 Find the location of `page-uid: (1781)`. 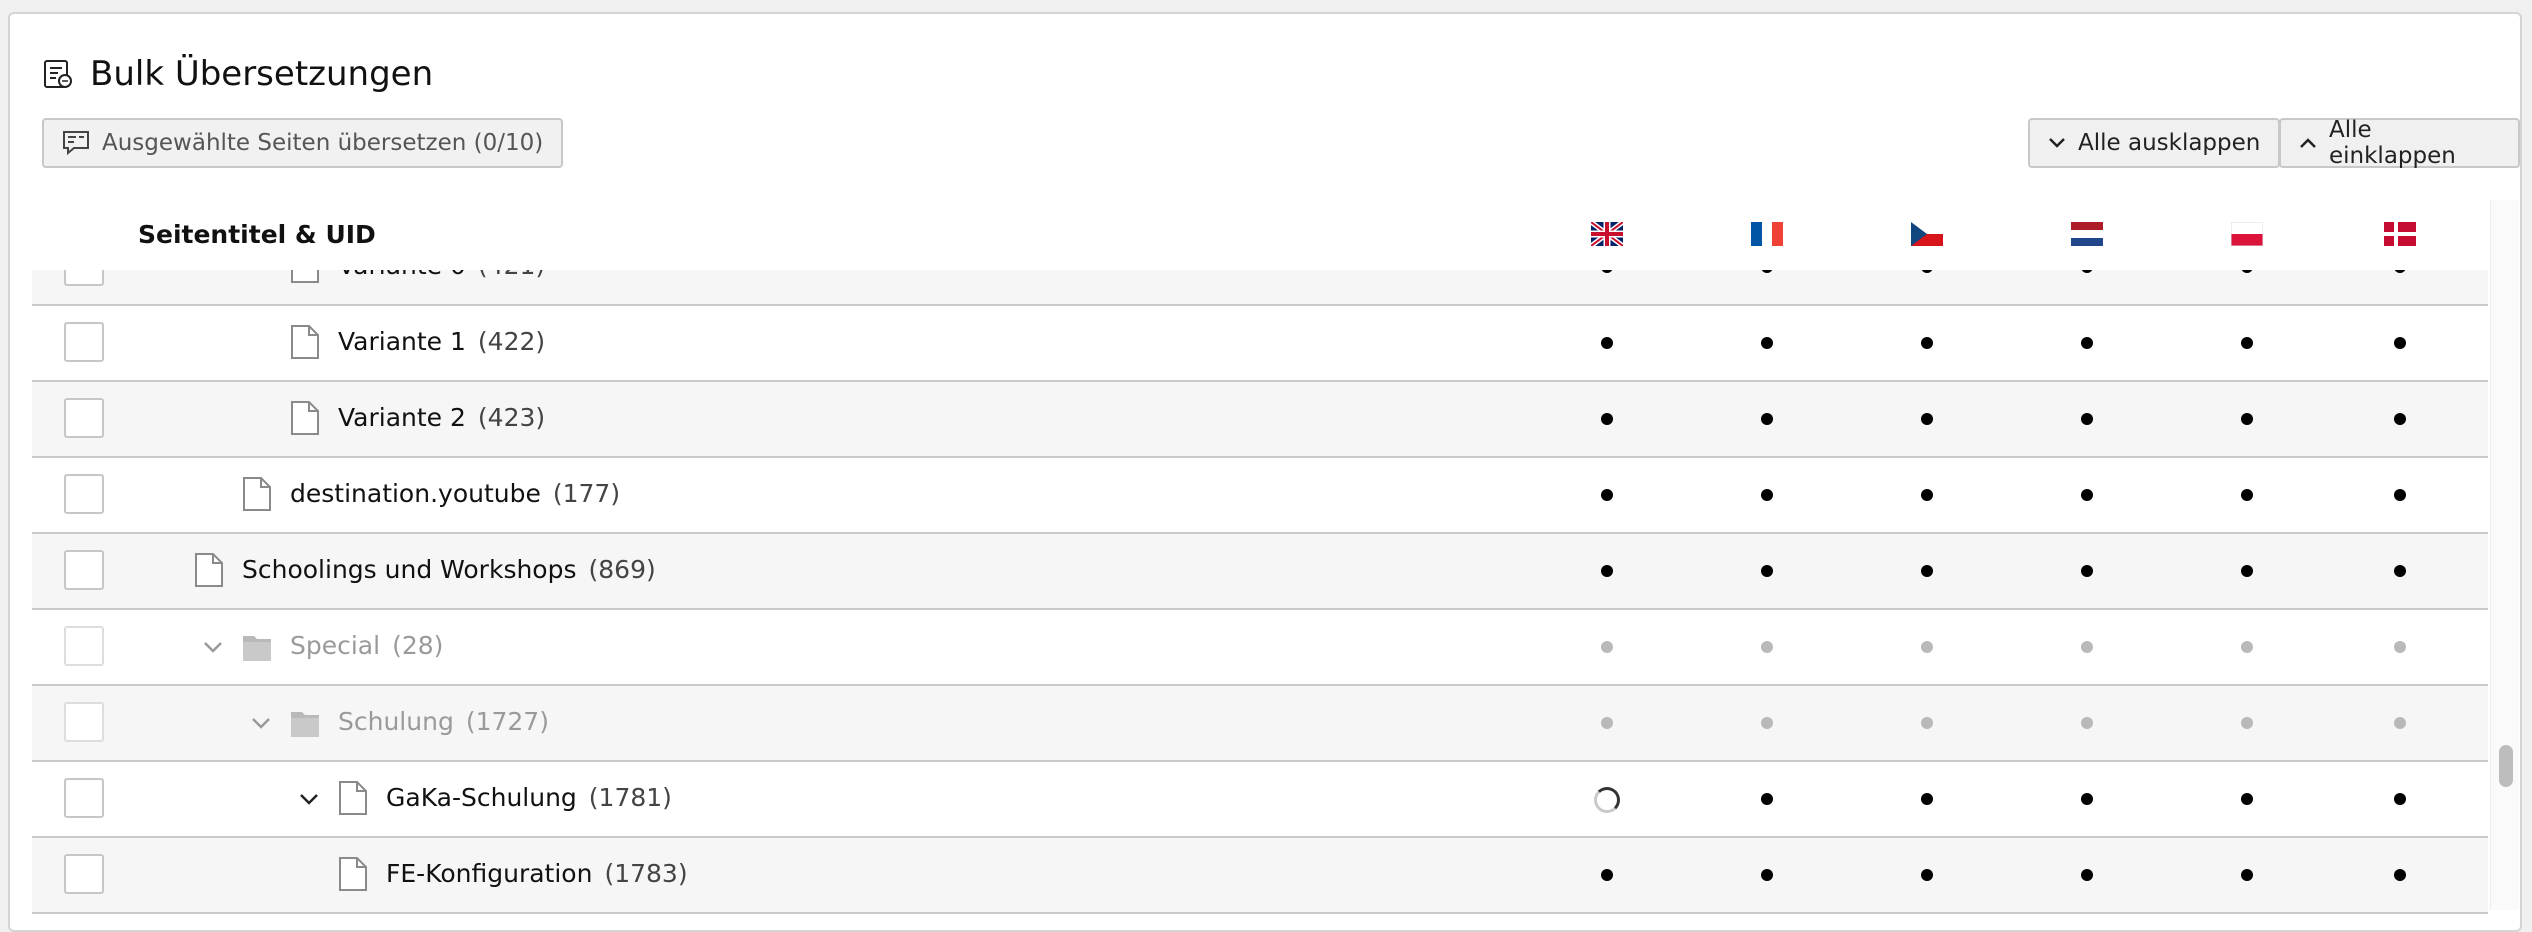

page-uid: (1781) is located at coordinates (630, 797).